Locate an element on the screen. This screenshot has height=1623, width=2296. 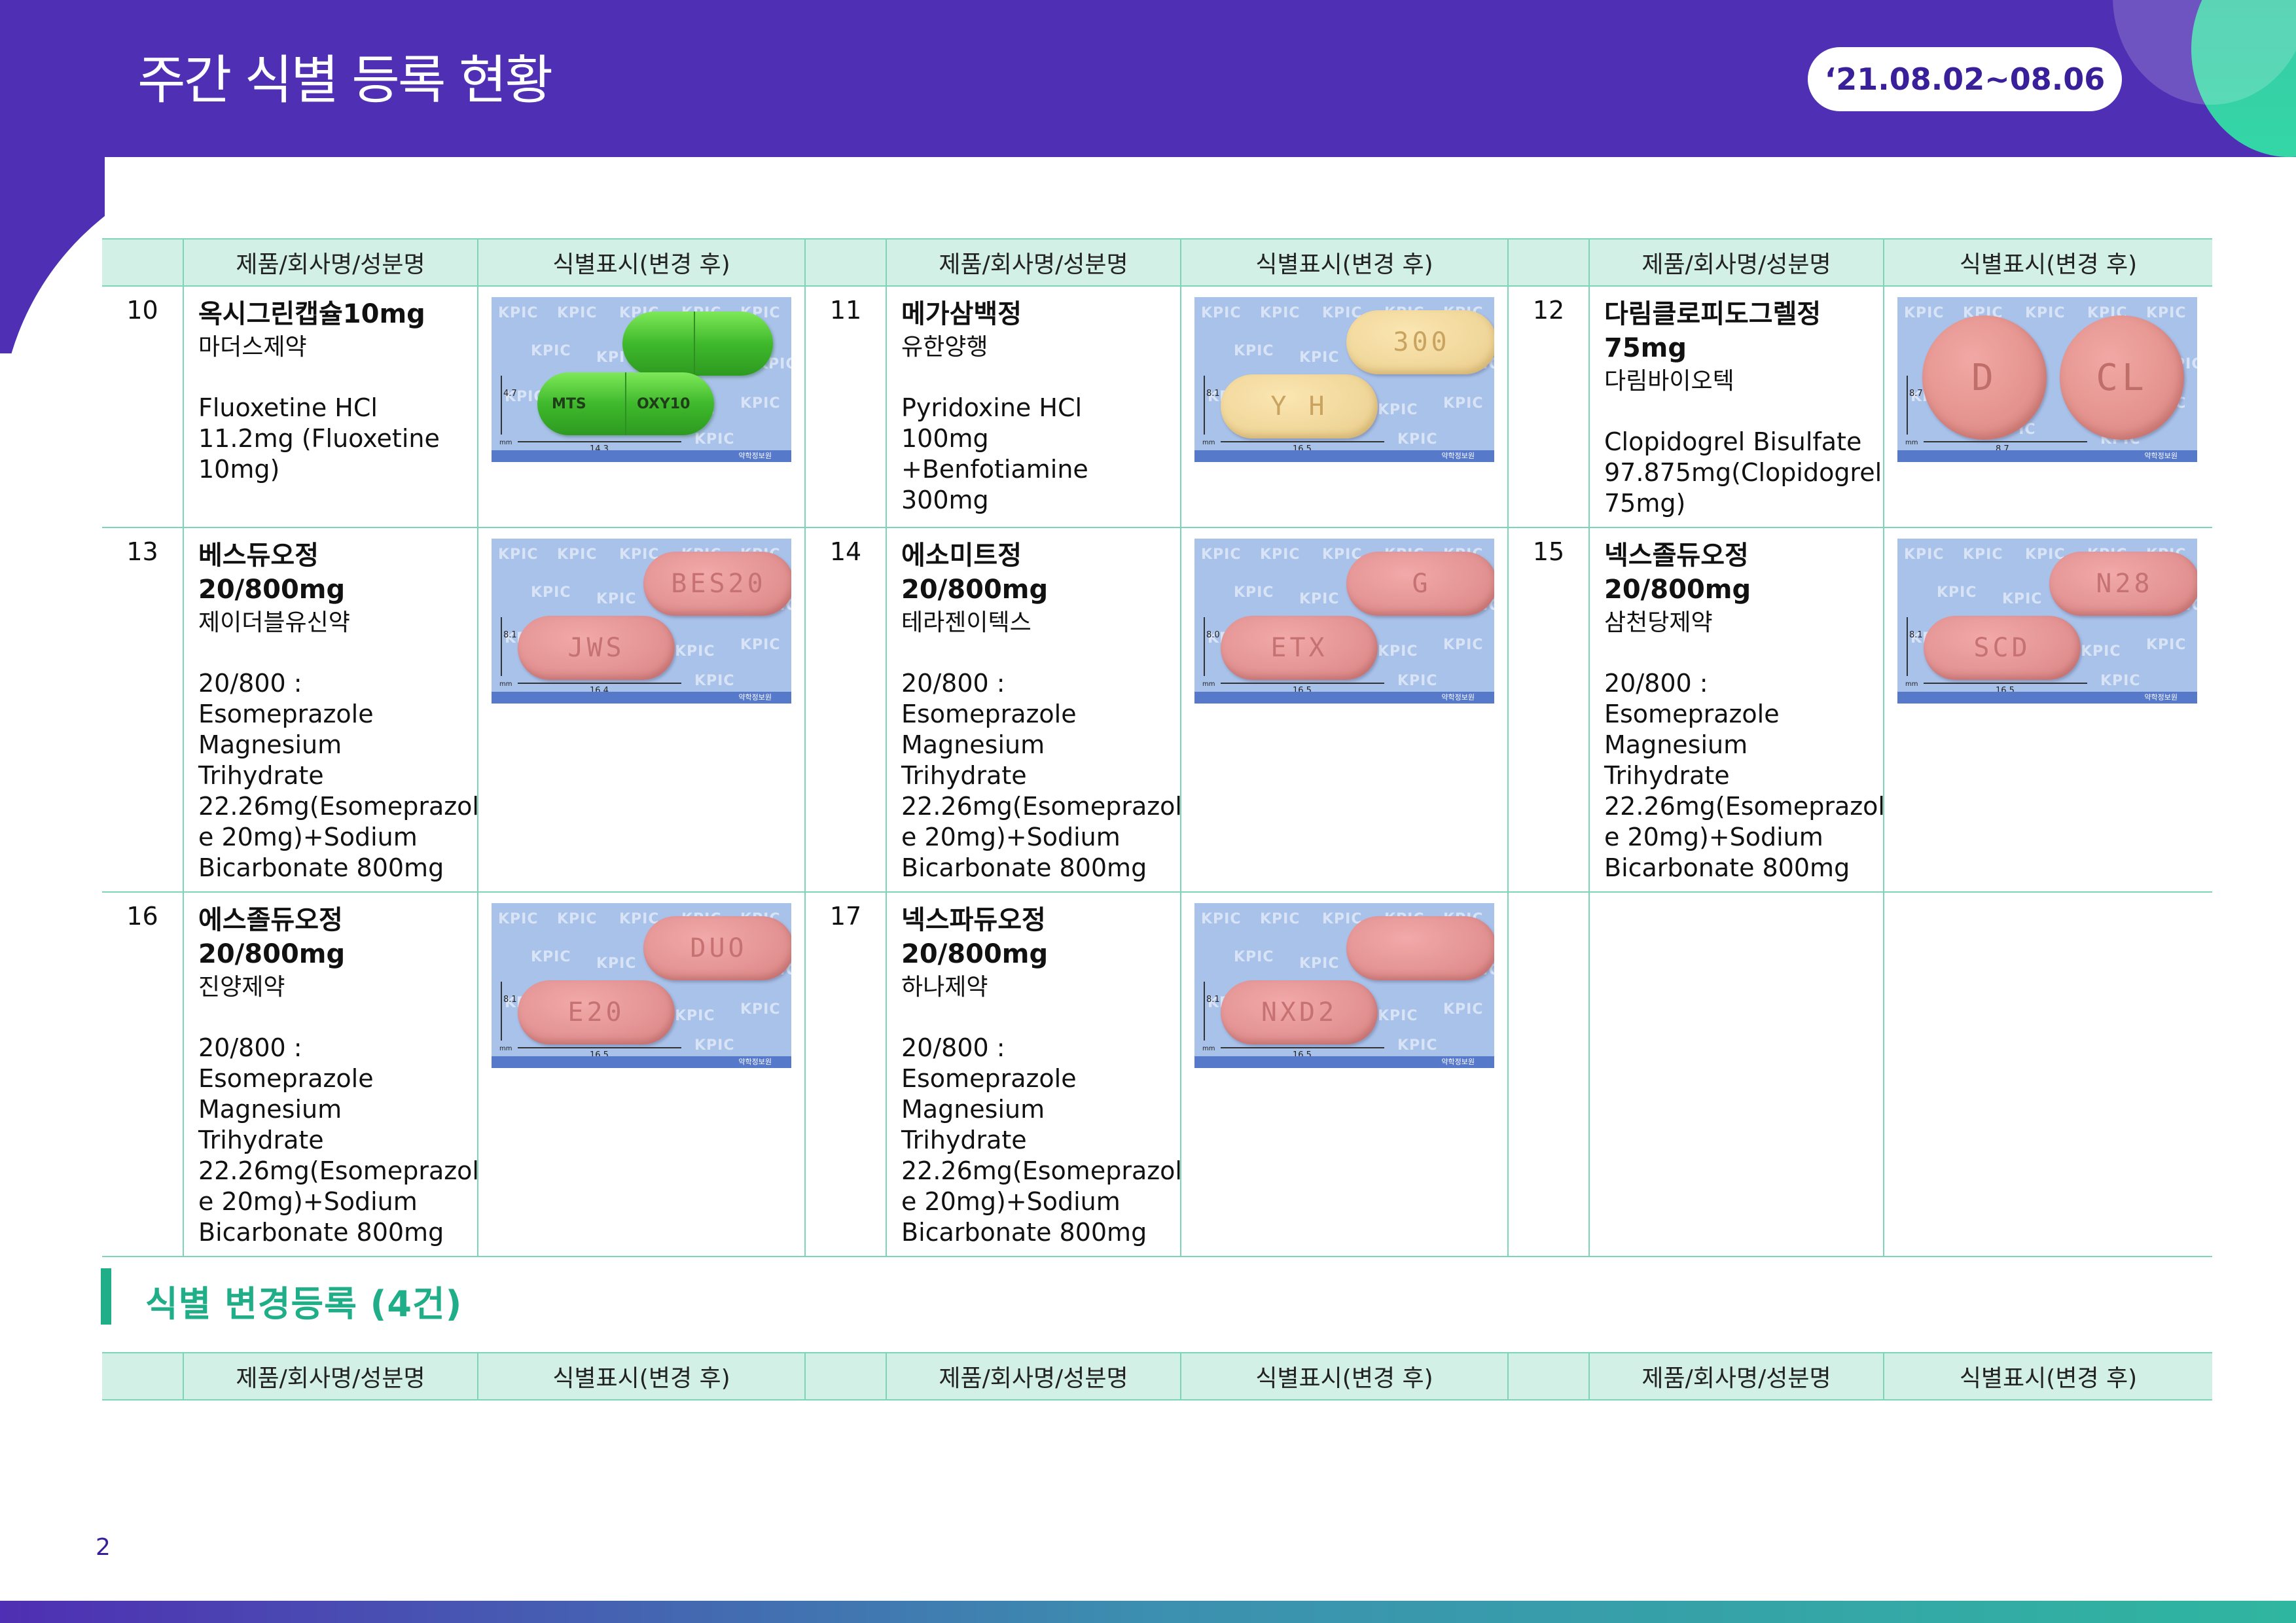
tablet-back: DUO is located at coordinates (717, 948).